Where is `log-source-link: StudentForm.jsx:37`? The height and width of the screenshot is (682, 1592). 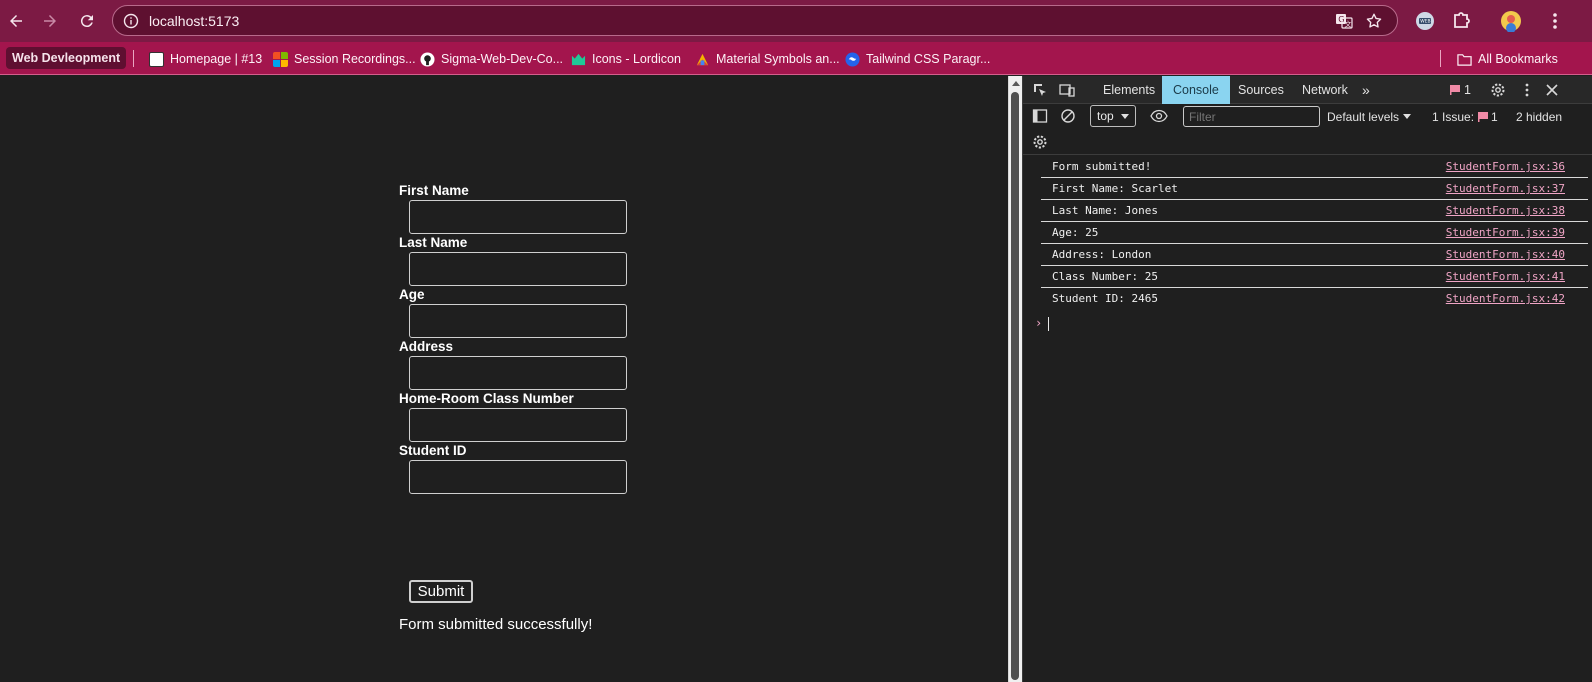 log-source-link: StudentForm.jsx:37 is located at coordinates (1505, 188).